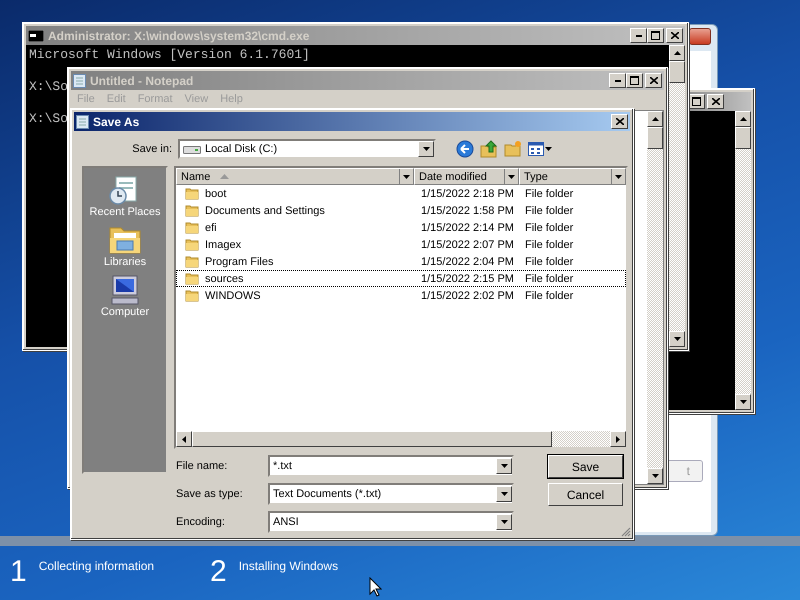  I want to click on window-title: Untitled - Notepad, so click(142, 81).